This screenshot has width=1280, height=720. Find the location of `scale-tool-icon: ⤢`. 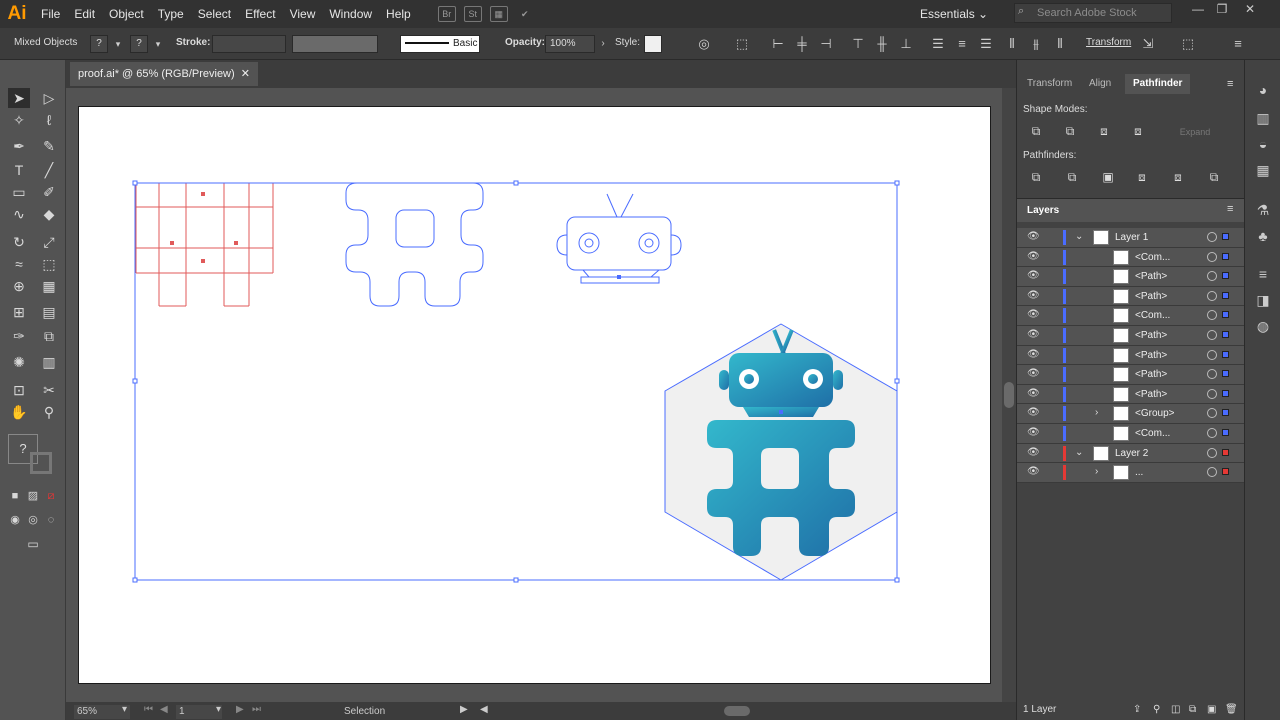

scale-tool-icon: ⤢ is located at coordinates (49, 242).